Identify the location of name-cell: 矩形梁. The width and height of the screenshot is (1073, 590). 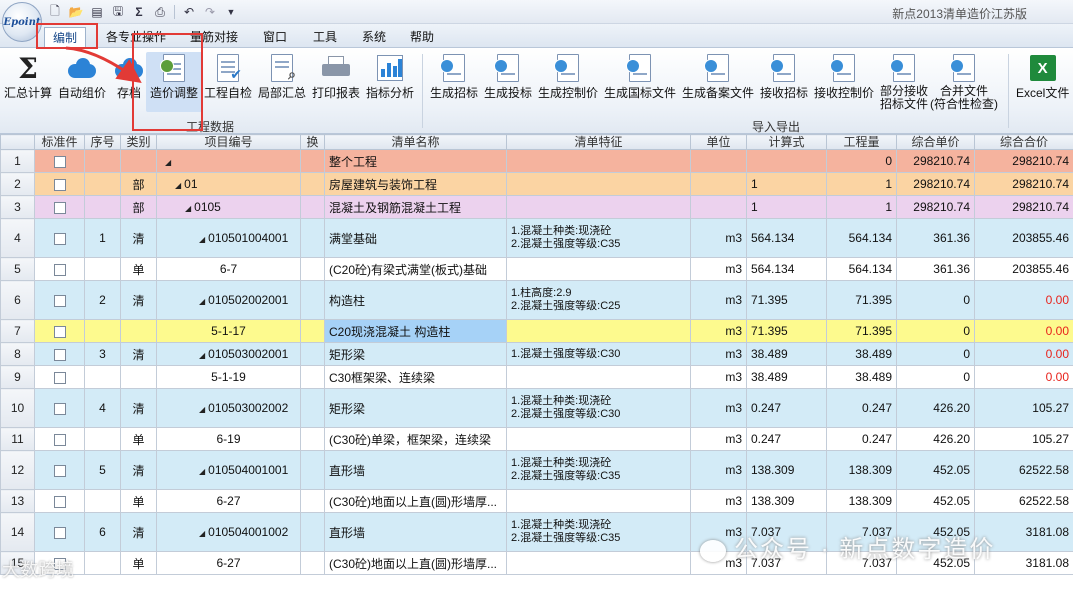
(415, 354).